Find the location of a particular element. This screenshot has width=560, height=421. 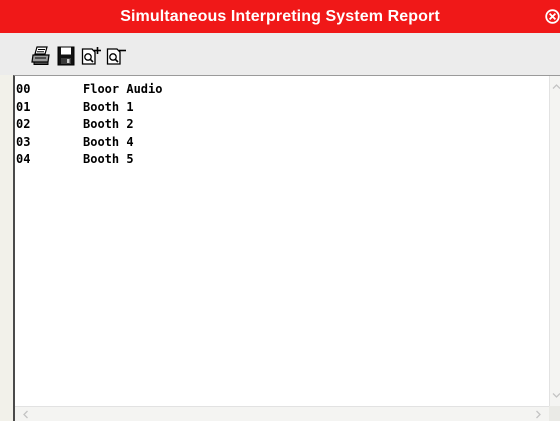

close-icon is located at coordinates (552, 16).